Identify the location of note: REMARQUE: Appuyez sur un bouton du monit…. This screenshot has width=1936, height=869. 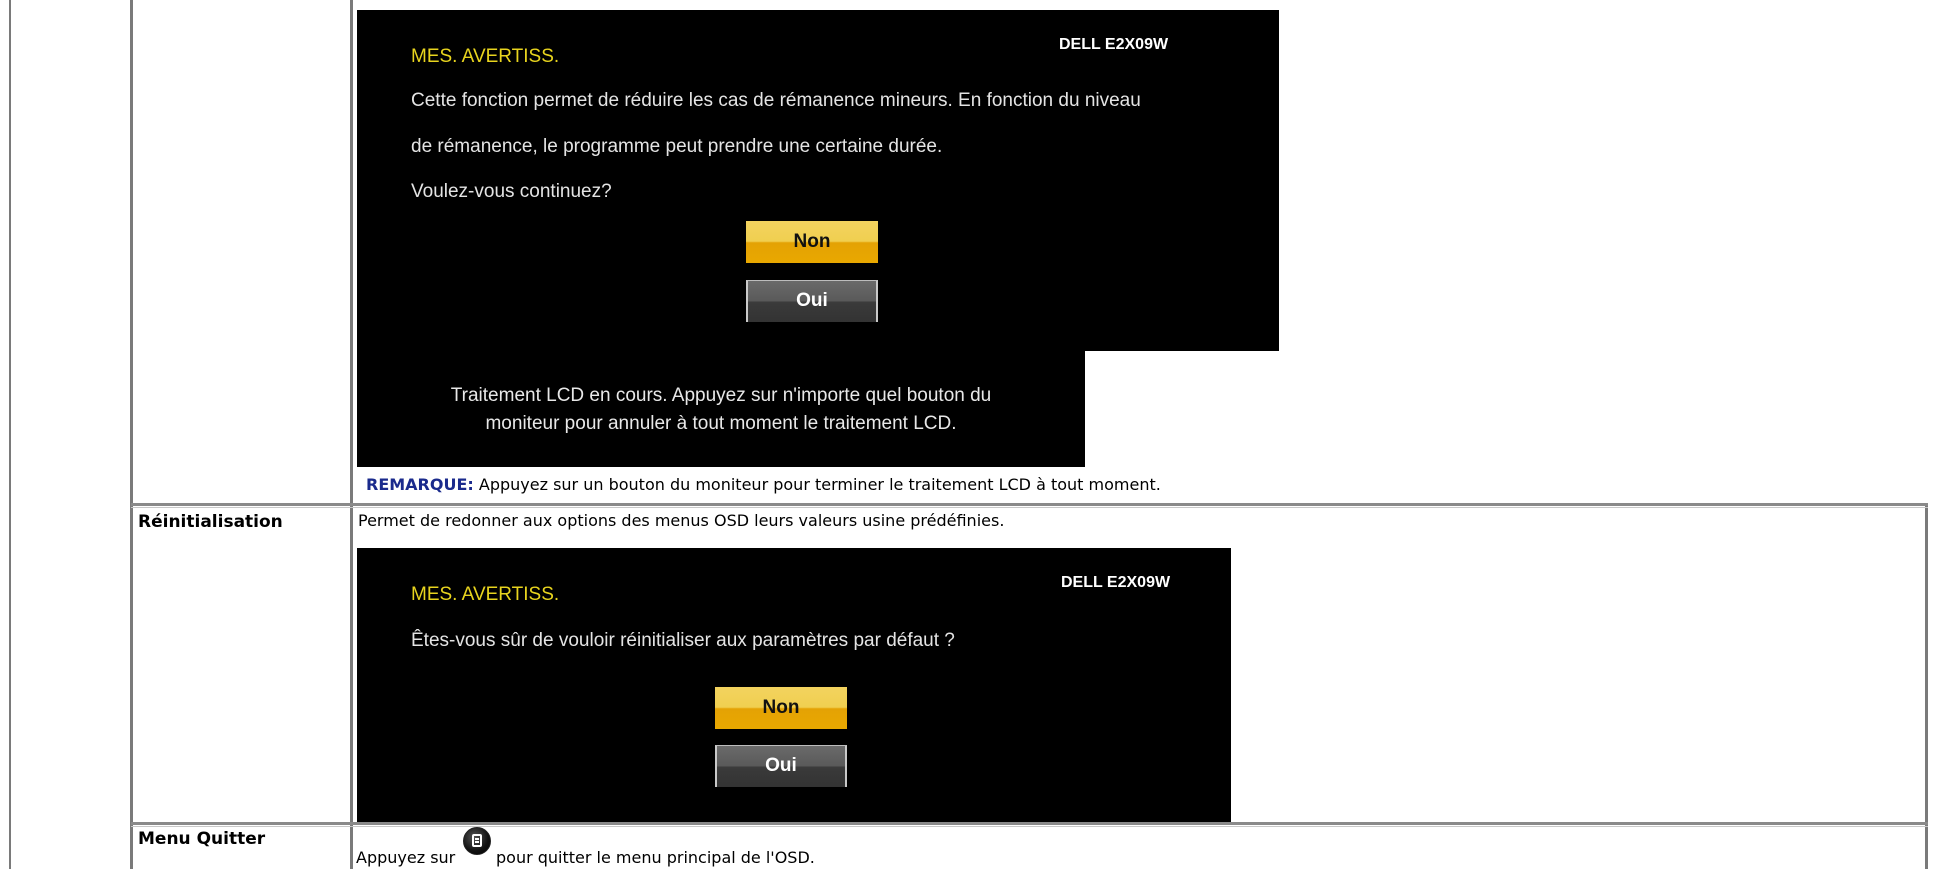
(763, 484).